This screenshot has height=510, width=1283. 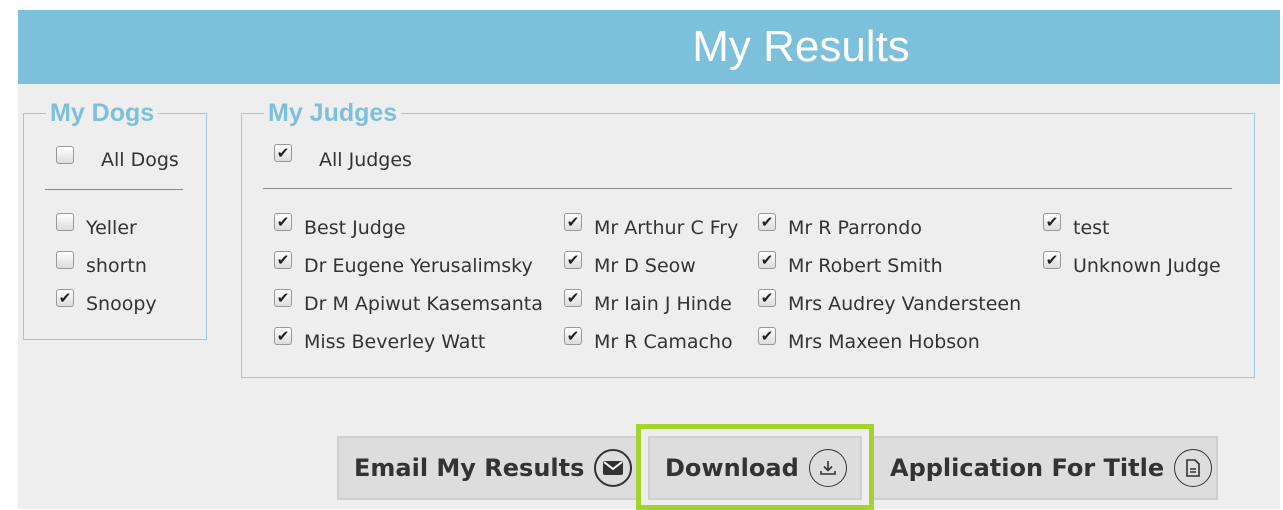 What do you see at coordinates (140, 160) in the screenshot?
I see `all-dogs-label: All Dogs` at bounding box center [140, 160].